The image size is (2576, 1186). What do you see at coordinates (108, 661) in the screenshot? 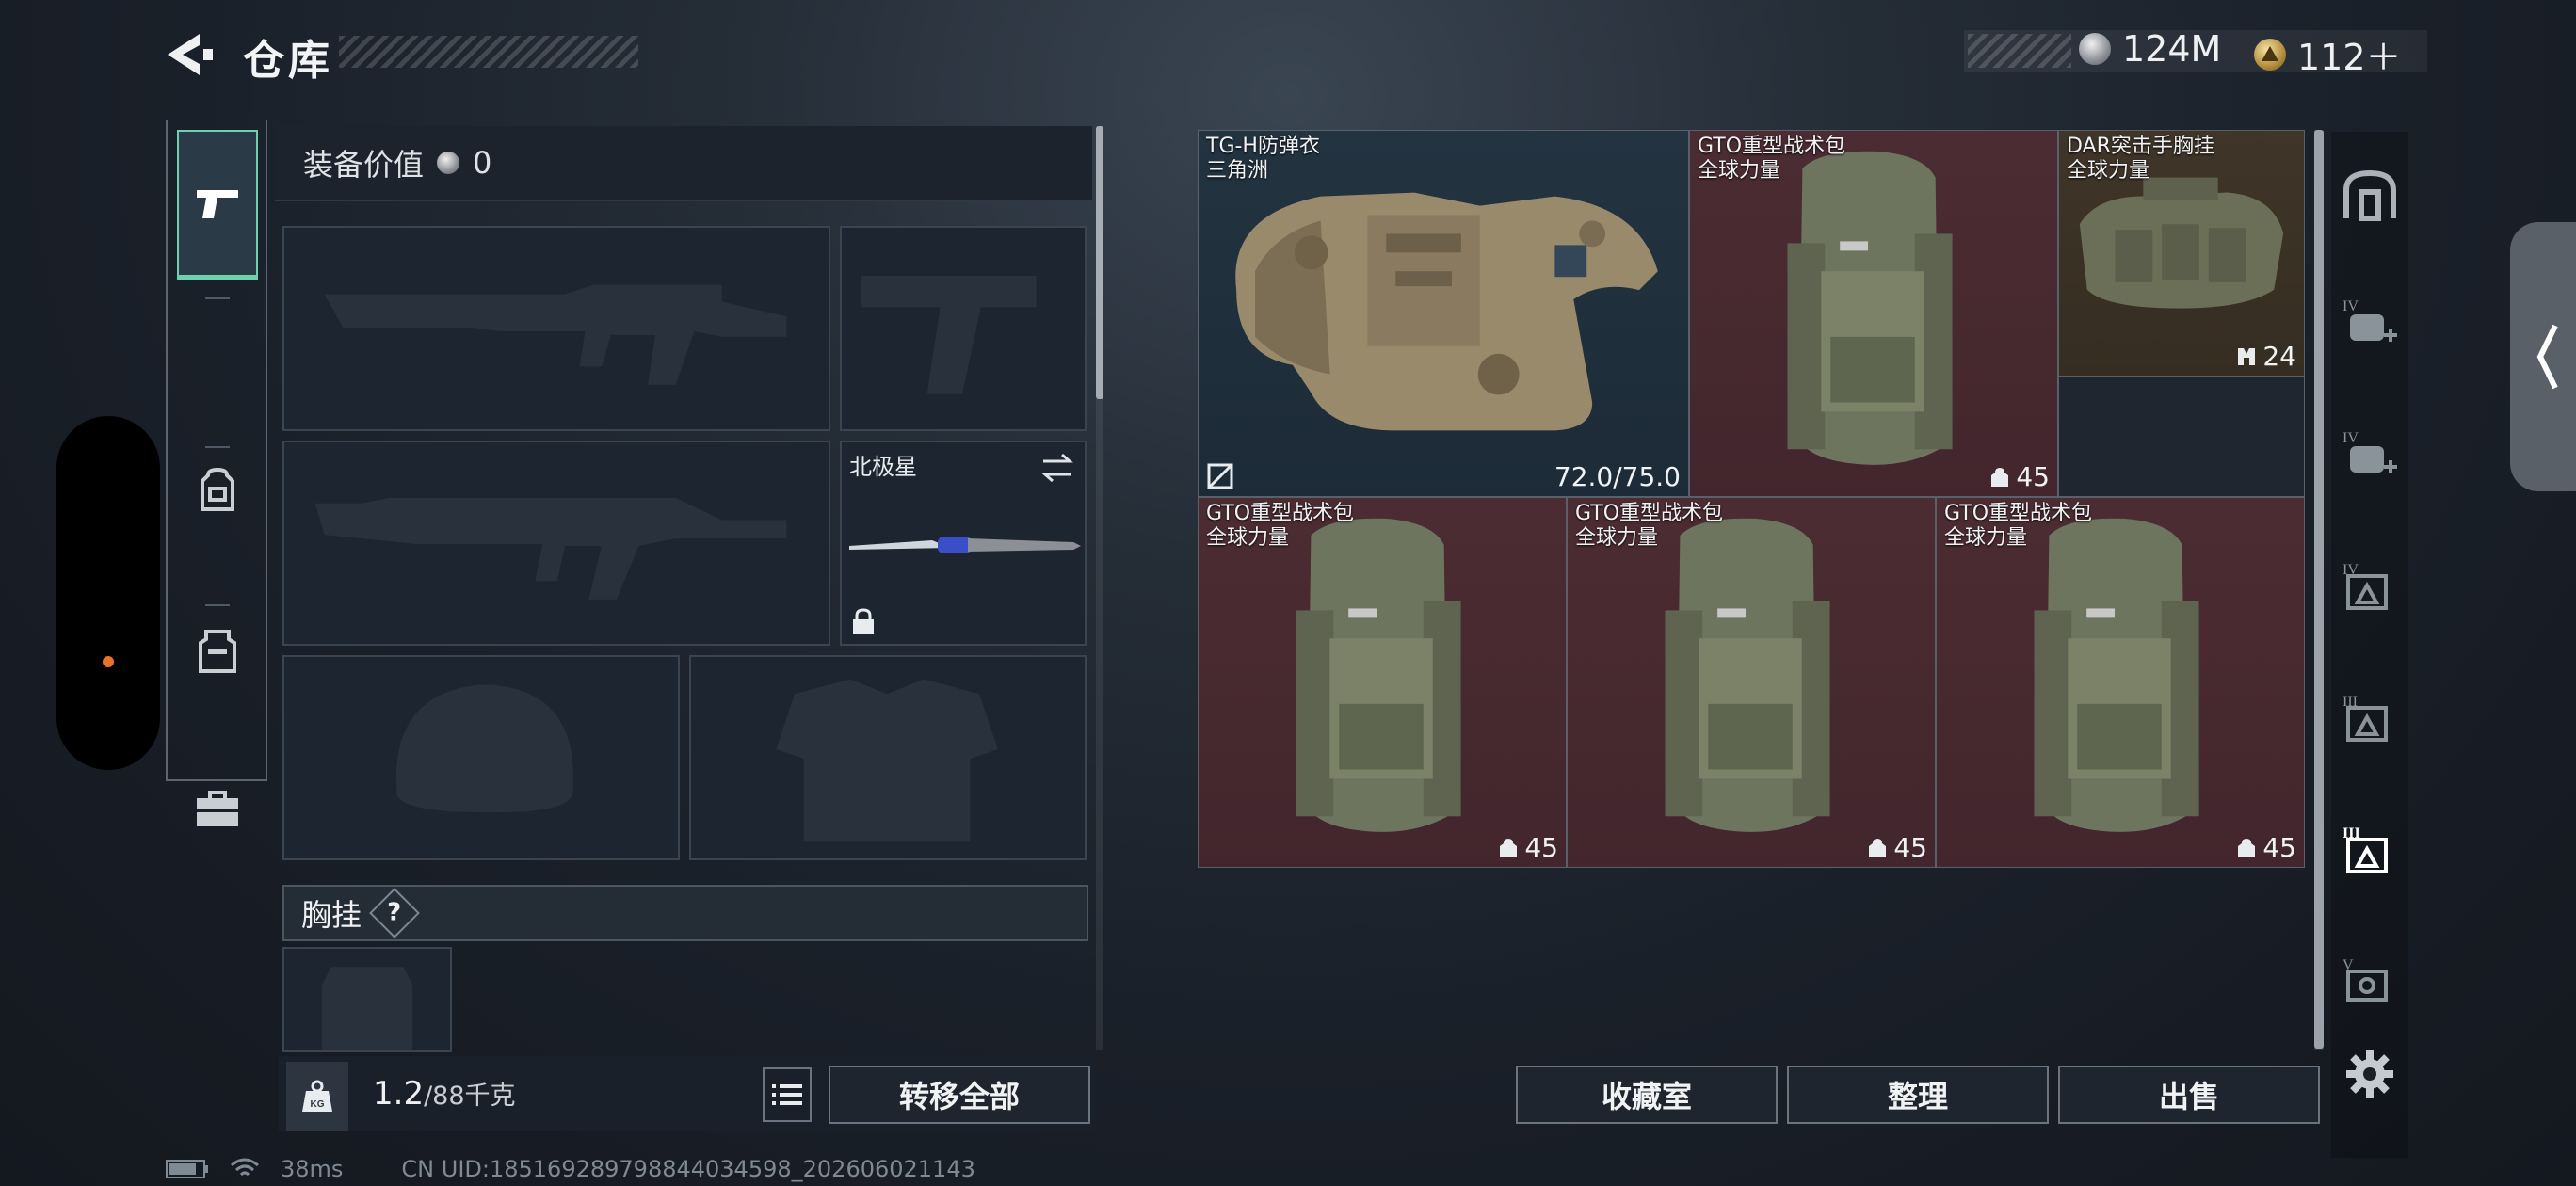
I see `notch-indicator` at bounding box center [108, 661].